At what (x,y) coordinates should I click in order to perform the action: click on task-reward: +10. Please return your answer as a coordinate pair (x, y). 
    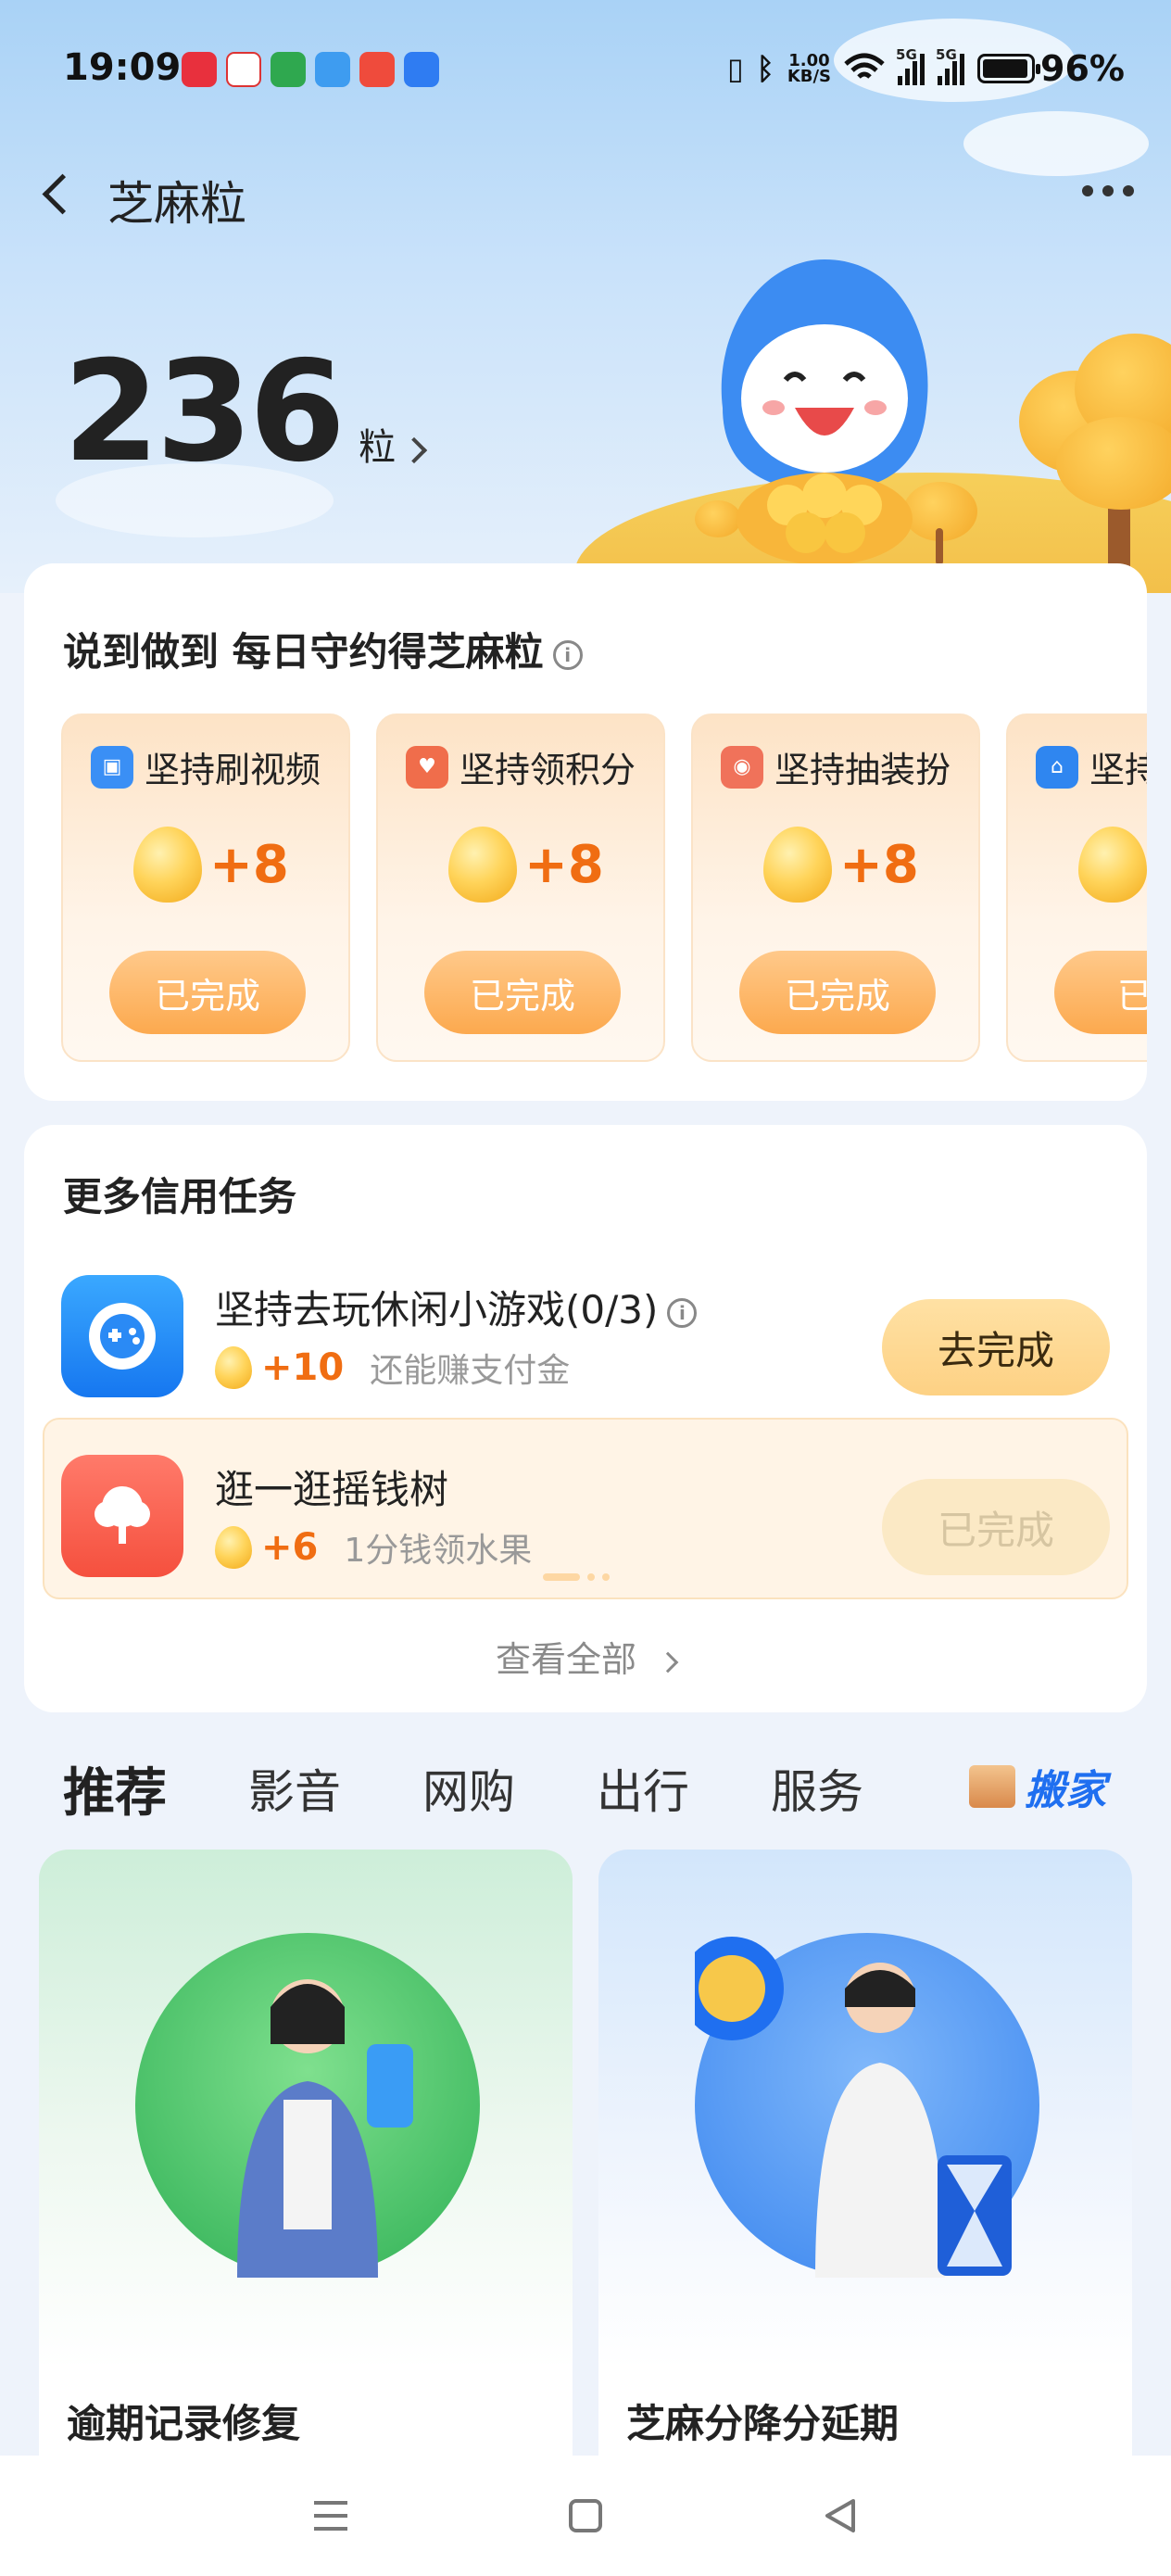
    Looking at the image, I should click on (303, 1367).